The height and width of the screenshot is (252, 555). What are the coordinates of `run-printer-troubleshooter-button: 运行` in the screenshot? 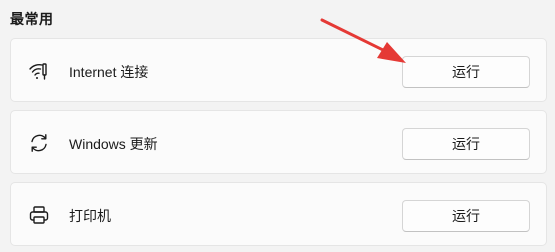 It's located at (466, 216).